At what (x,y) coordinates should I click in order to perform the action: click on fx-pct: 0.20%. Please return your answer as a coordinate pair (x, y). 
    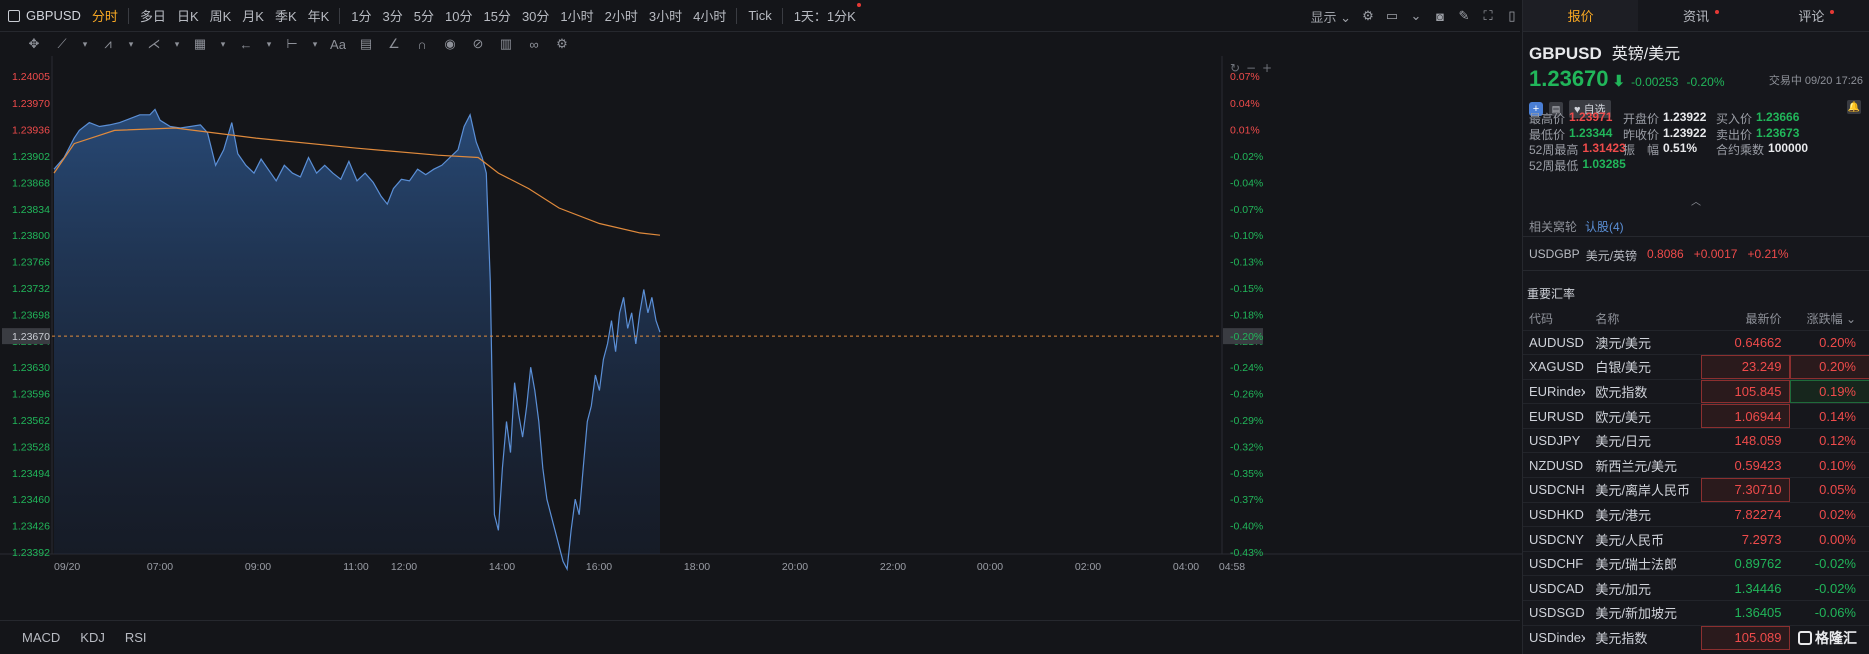
    Looking at the image, I should click on (1829, 342).